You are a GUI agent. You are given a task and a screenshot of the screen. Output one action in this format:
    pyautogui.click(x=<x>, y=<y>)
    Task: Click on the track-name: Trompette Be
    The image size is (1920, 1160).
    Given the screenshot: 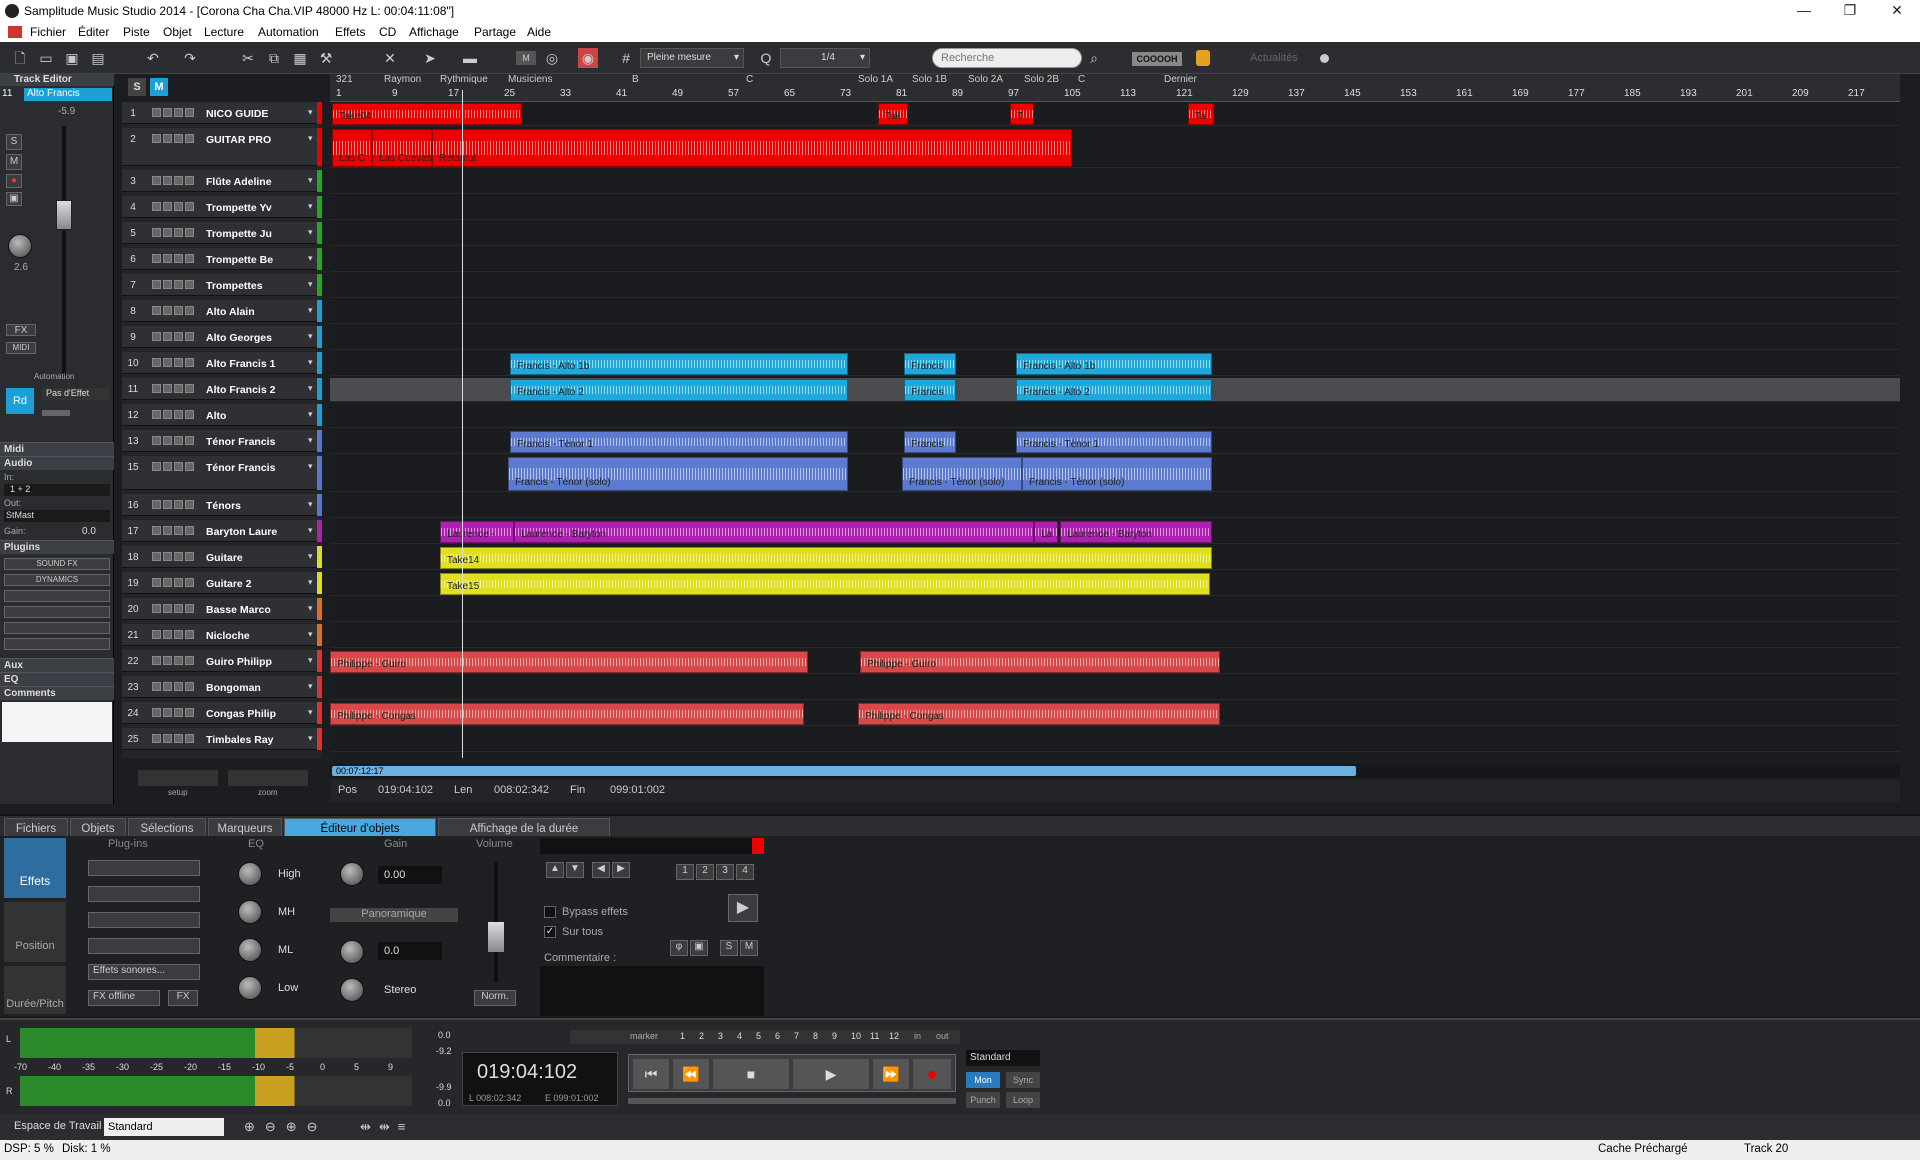 What is the action you would take?
    pyautogui.click(x=256, y=260)
    